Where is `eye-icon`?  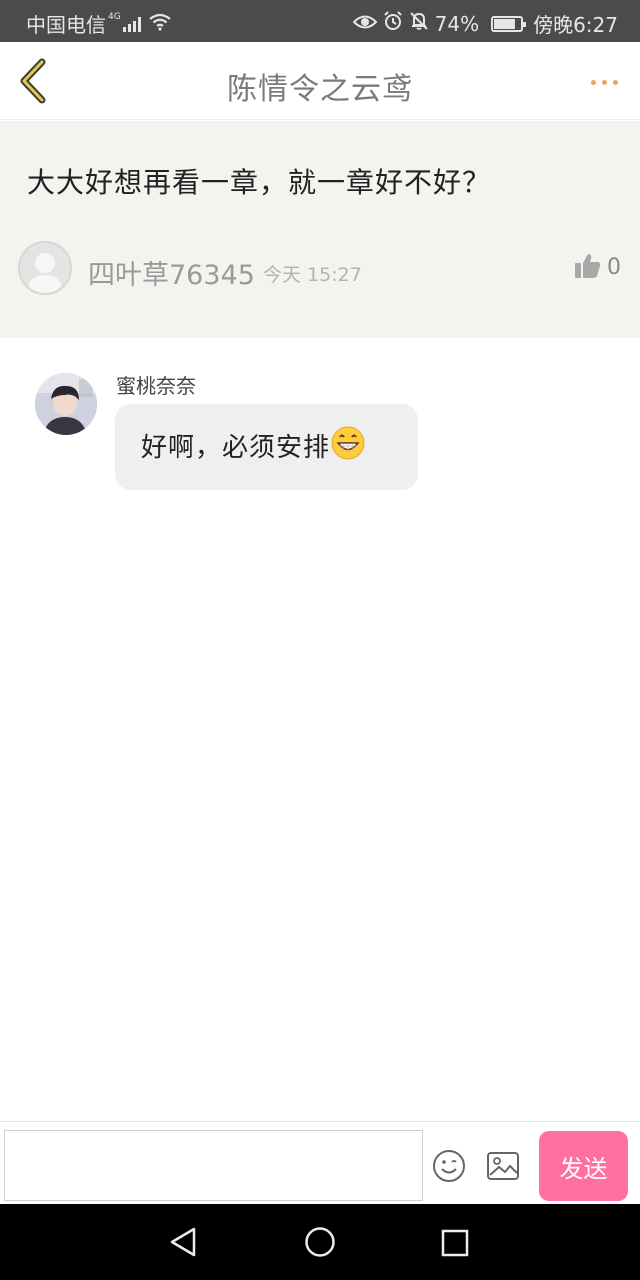
eye-icon is located at coordinates (365, 24).